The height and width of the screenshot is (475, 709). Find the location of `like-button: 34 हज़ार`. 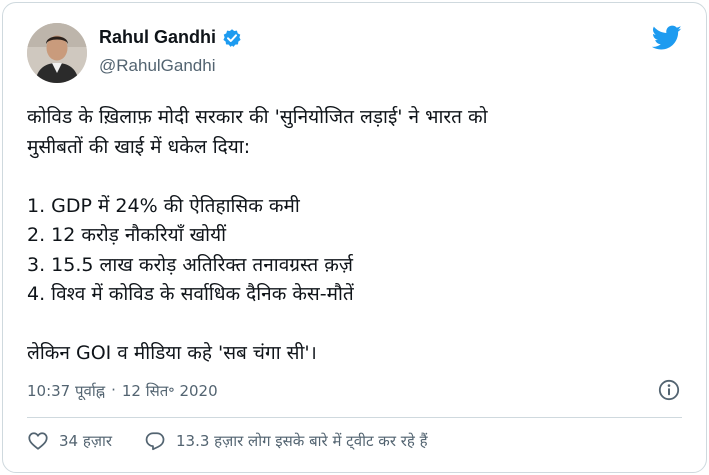

like-button: 34 हज़ार is located at coordinates (69, 441).